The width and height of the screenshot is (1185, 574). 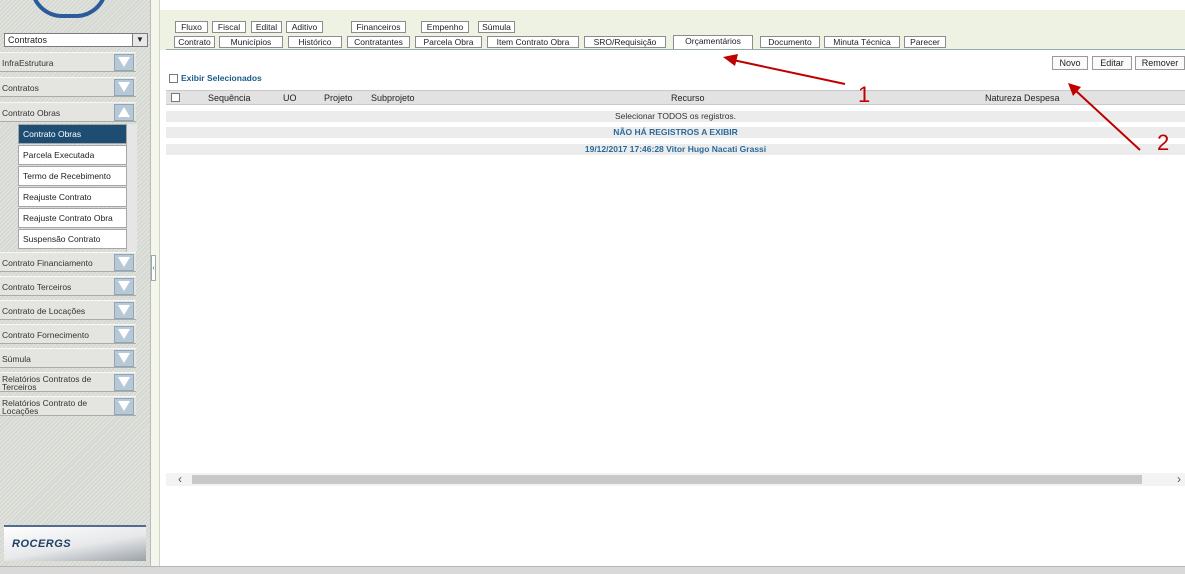 I want to click on annotation-label-1: 1, so click(x=864, y=94).